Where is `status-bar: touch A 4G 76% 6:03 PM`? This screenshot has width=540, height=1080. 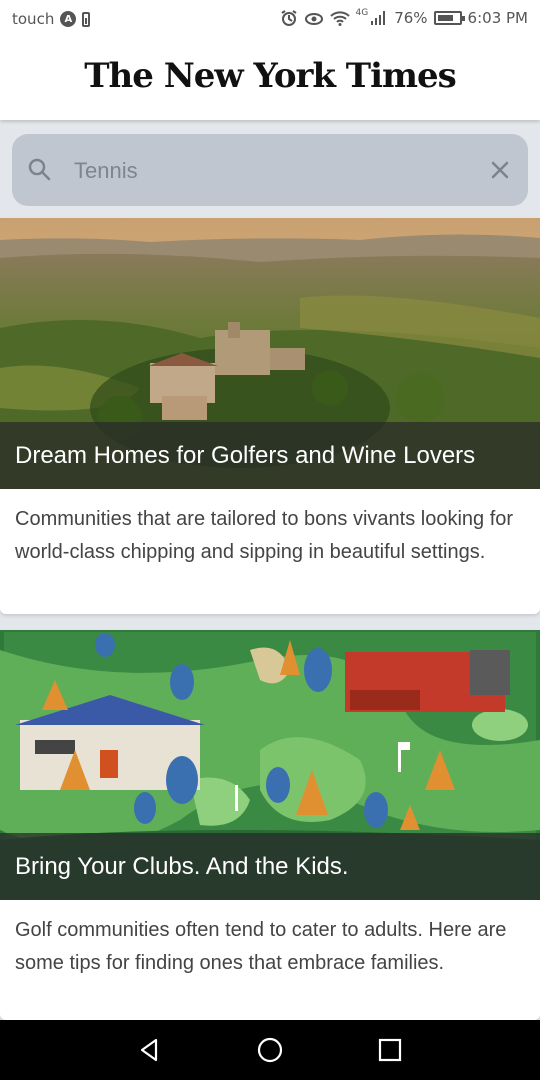 status-bar: touch A 4G 76% 6:03 PM is located at coordinates (270, 19).